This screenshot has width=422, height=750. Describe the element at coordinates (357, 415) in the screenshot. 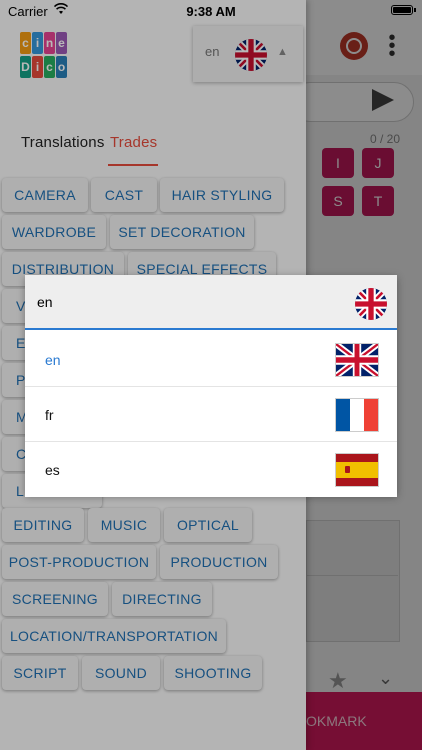

I see `france-flag-icon` at that location.